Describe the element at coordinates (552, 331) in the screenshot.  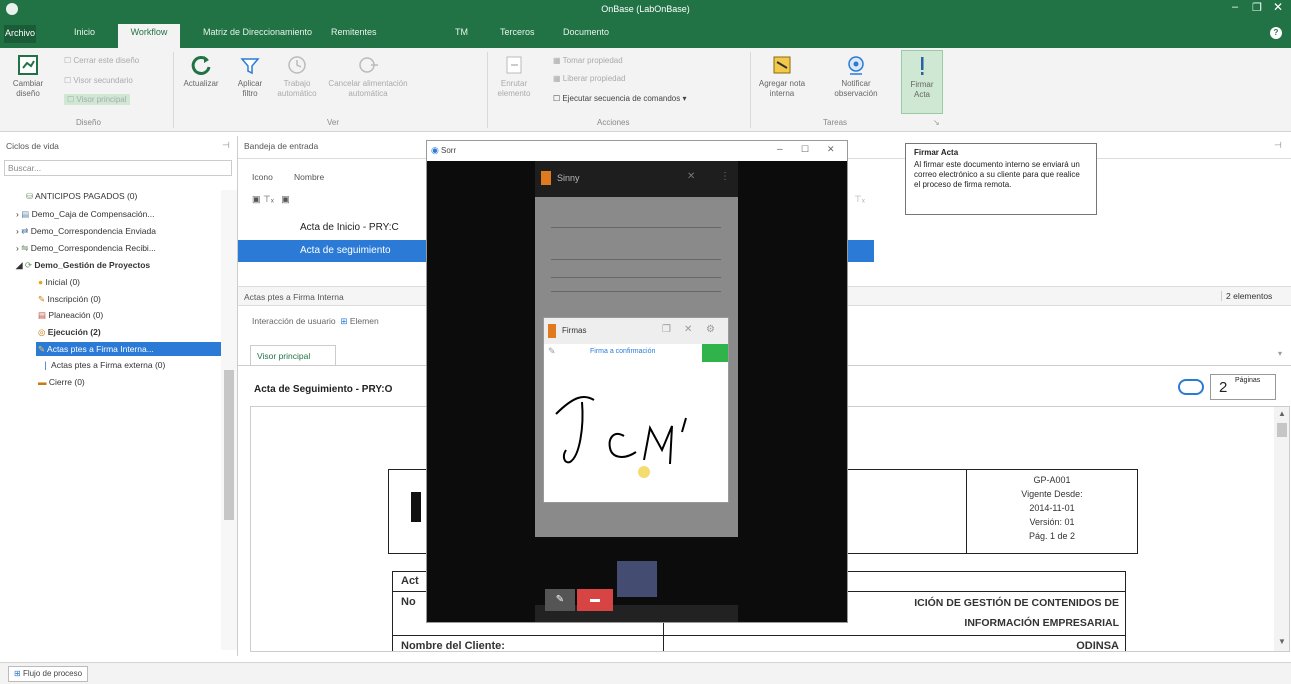
I see `pad-logo-icon` at that location.